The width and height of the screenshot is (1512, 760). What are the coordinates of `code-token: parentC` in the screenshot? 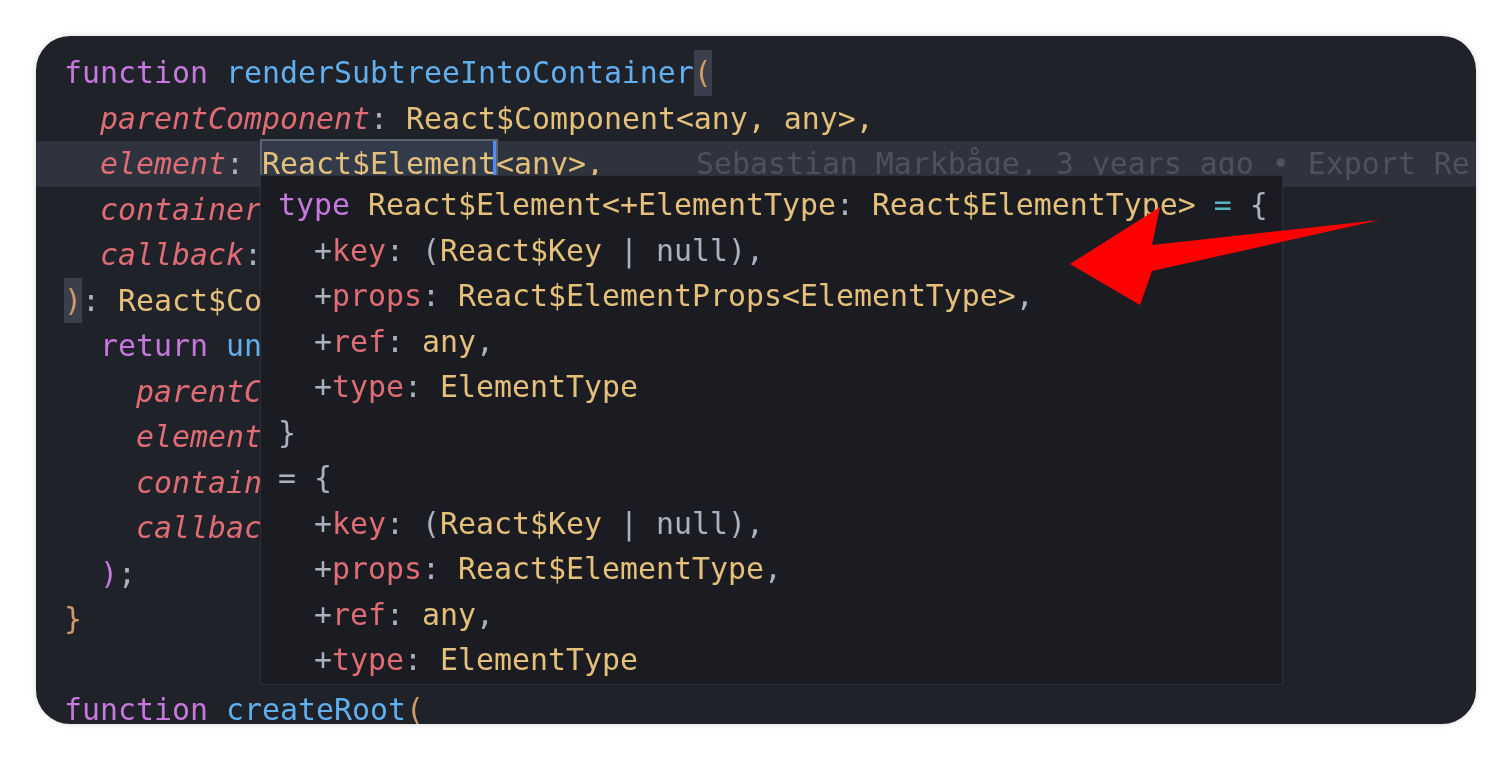 It's located at (198, 391).